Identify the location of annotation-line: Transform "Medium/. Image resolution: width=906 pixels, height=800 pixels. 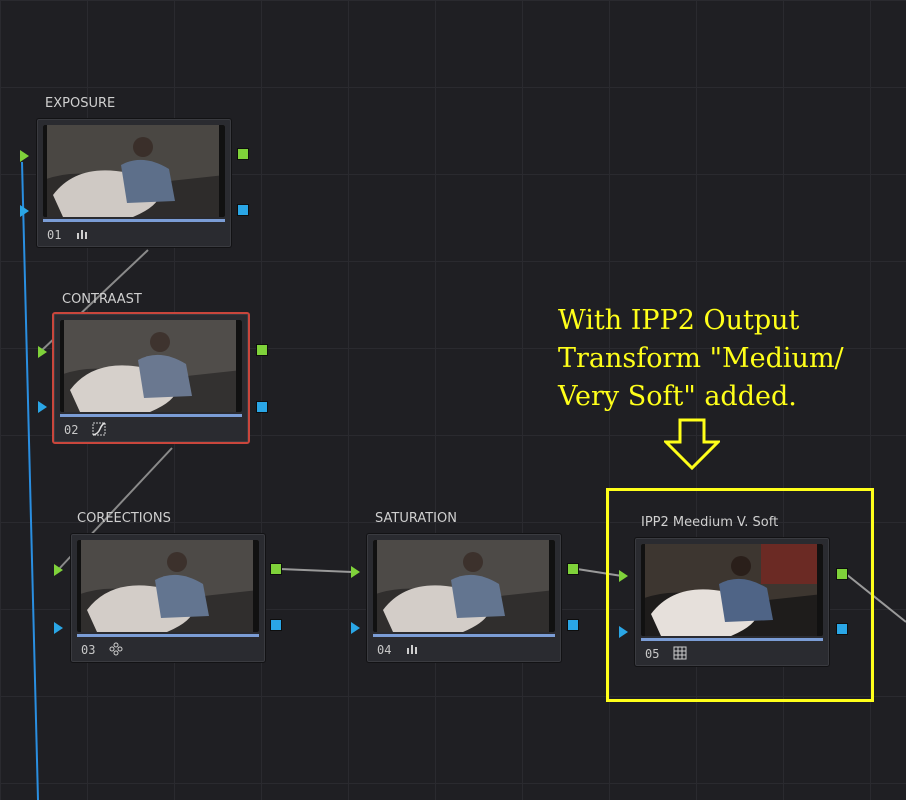
(701, 358).